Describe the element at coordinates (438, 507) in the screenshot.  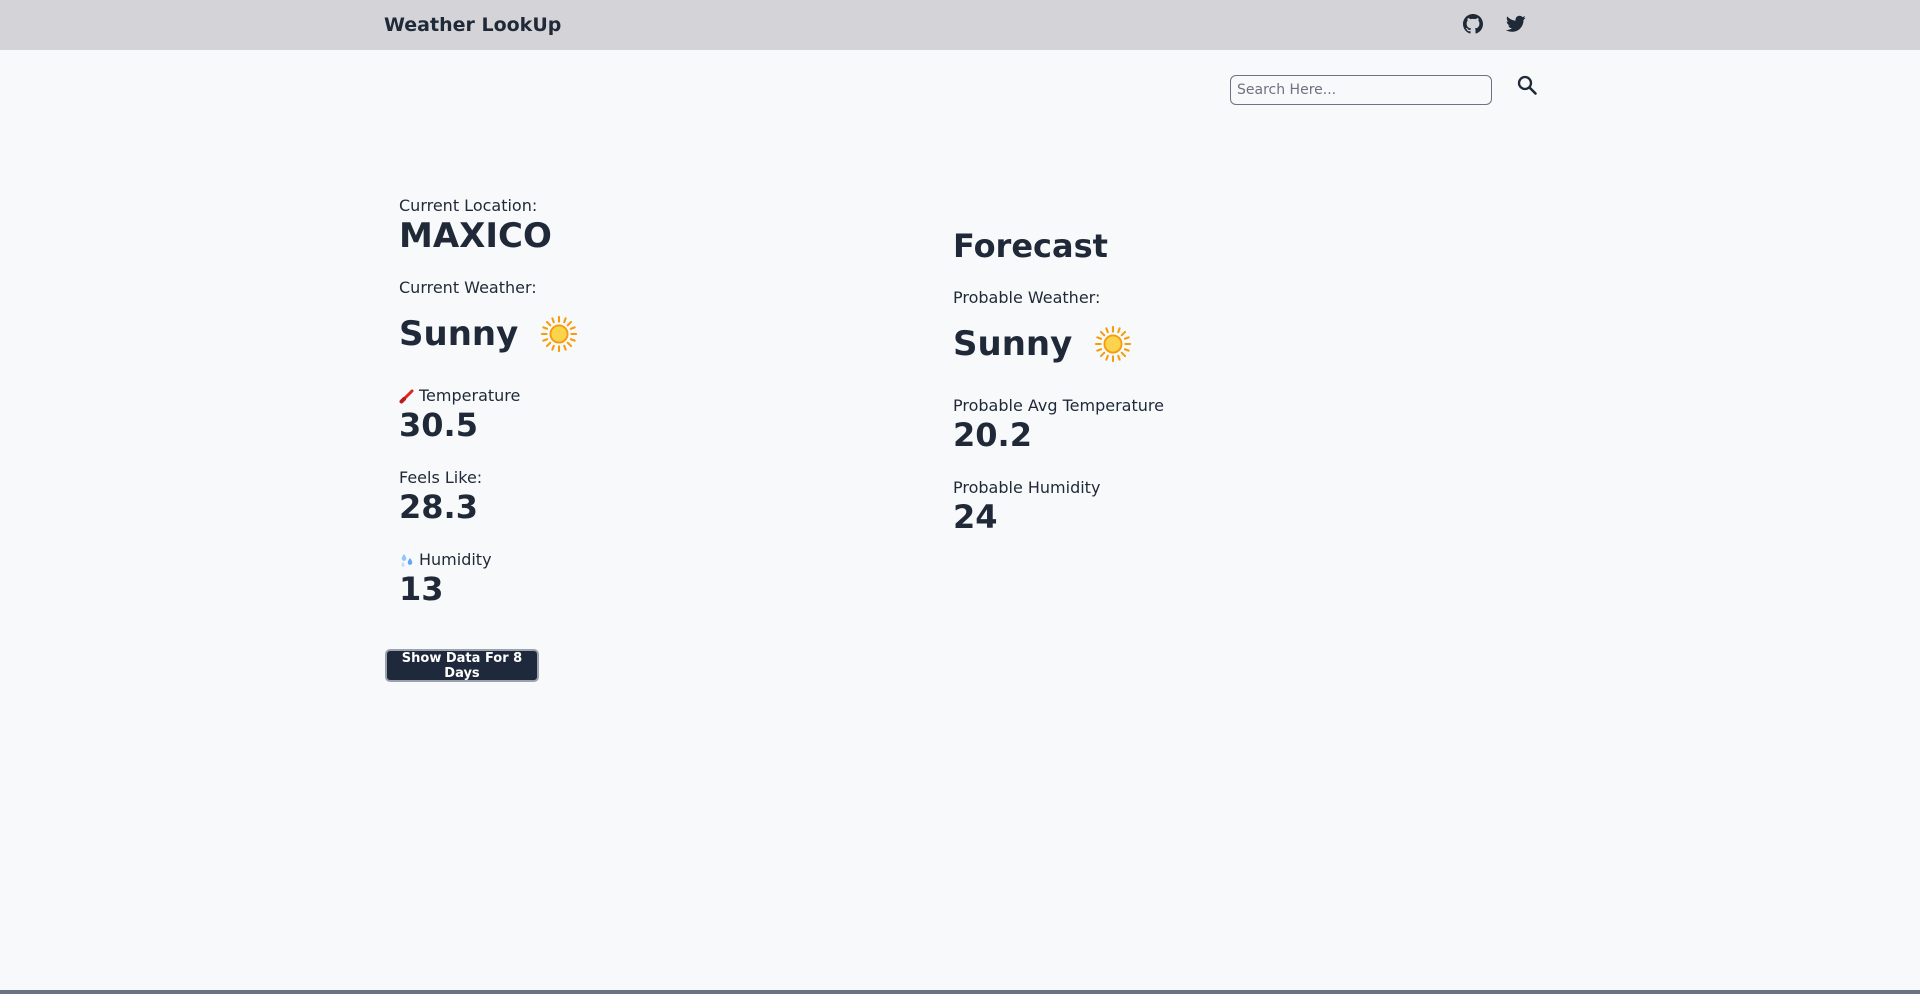
I see `feels-like-value: 28.3` at that location.